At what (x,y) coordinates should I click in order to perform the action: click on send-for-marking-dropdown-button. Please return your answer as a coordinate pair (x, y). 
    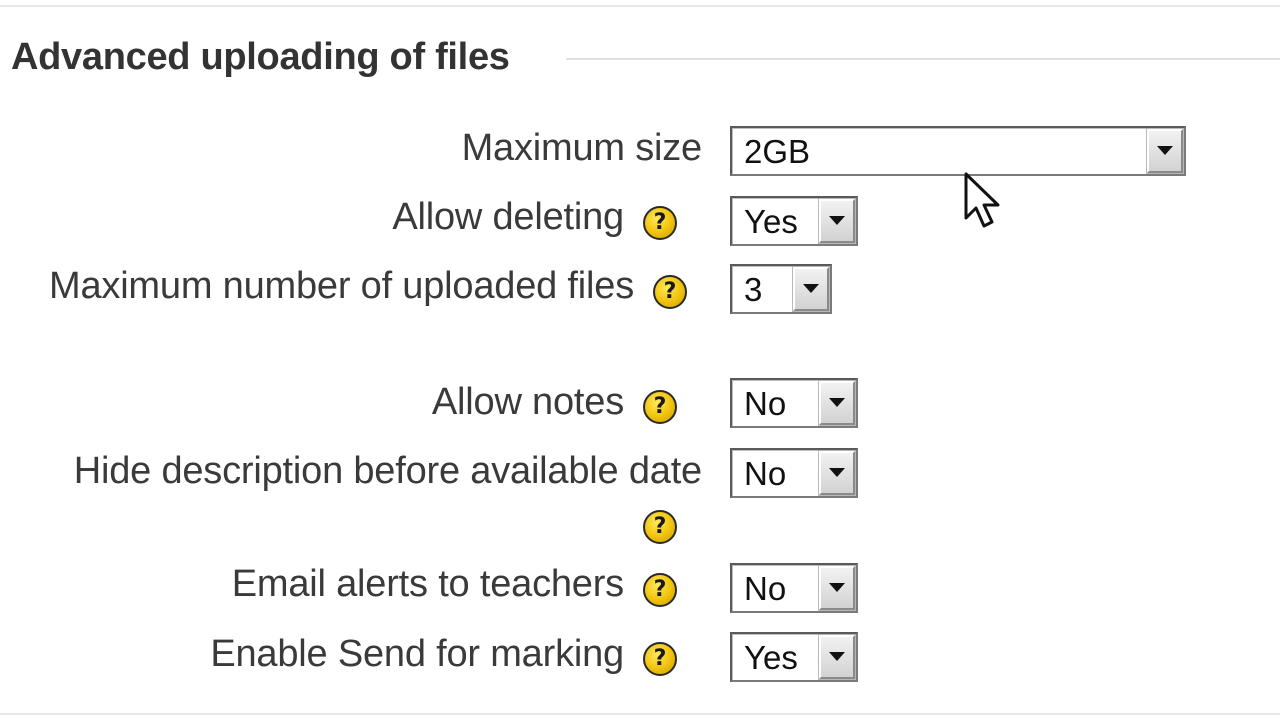
    Looking at the image, I should click on (837, 657).